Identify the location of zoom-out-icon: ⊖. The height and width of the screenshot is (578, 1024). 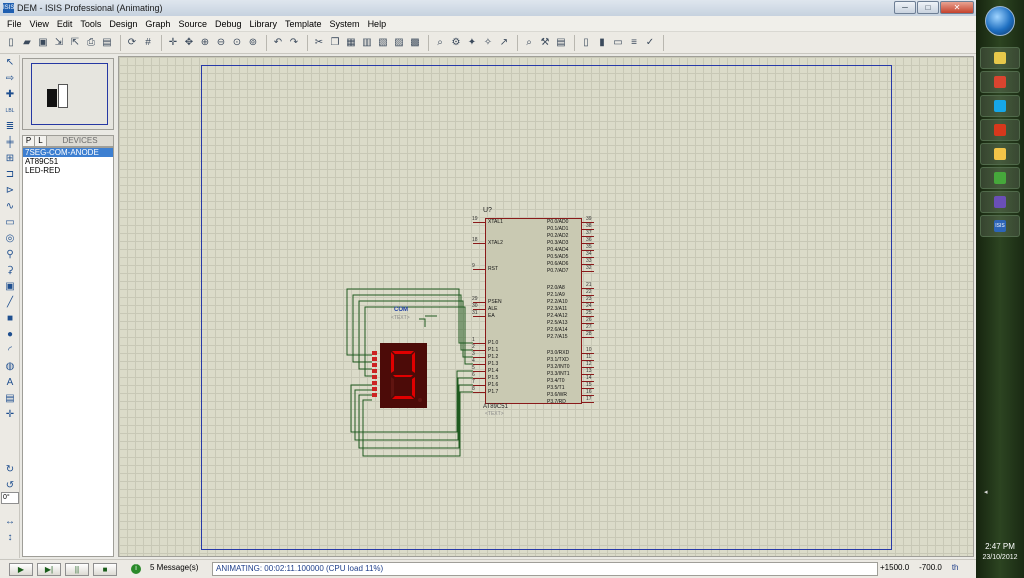
(221, 43).